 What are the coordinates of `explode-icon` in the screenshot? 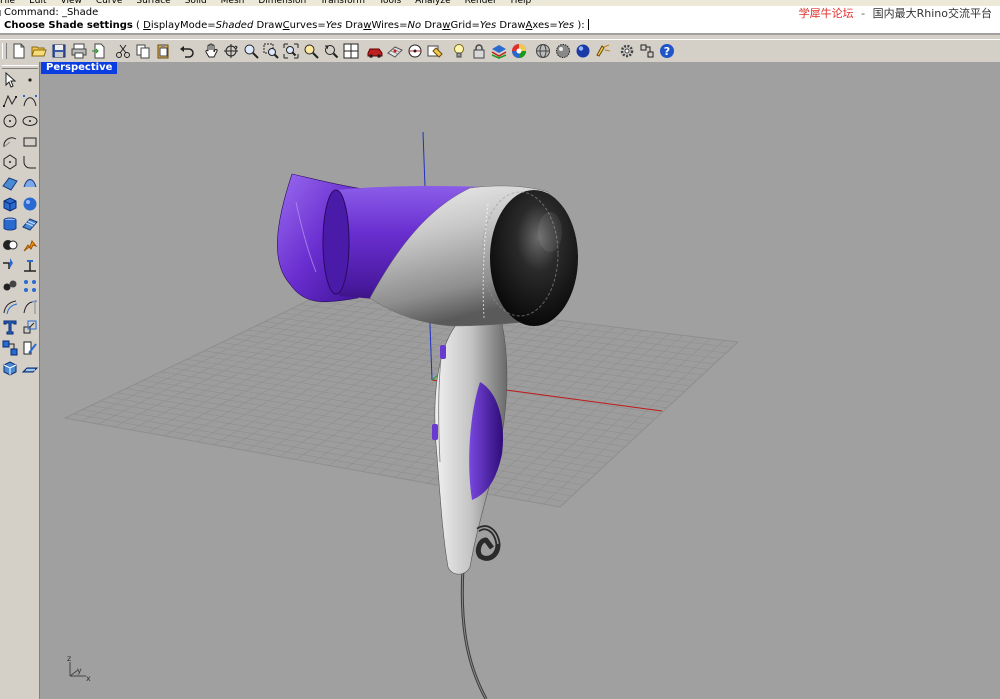 It's located at (30, 245).